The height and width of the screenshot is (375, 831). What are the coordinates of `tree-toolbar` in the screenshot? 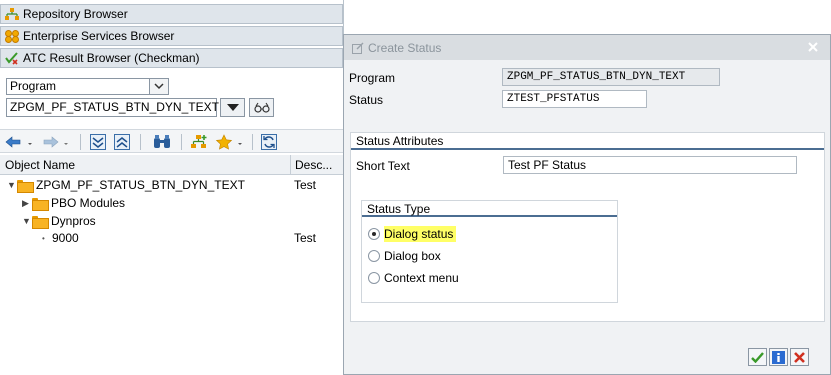 It's located at (171, 141).